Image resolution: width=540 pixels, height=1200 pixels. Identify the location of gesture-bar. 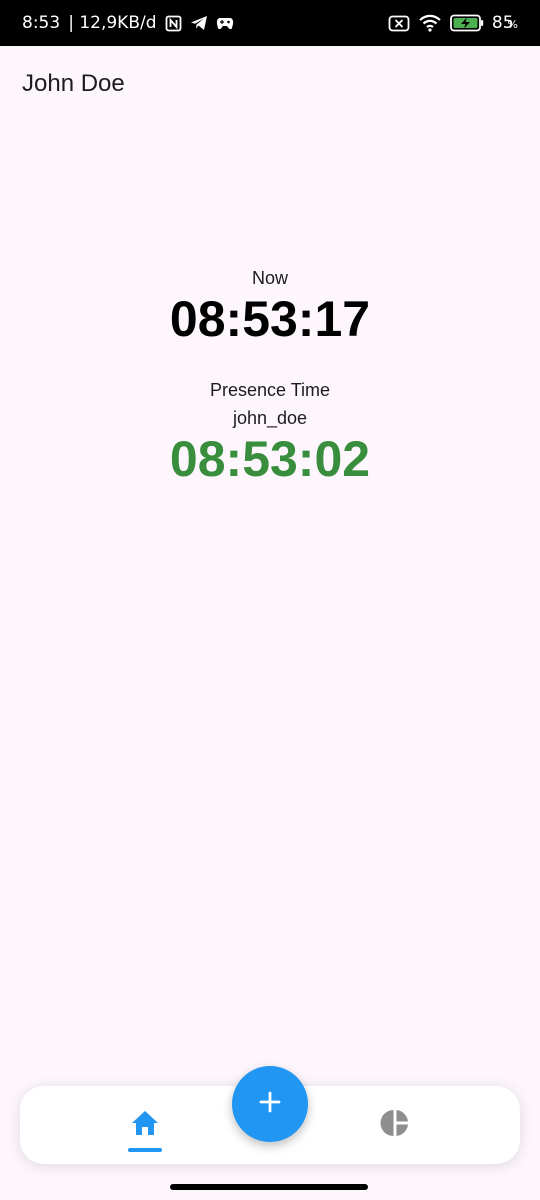
(269, 1187).